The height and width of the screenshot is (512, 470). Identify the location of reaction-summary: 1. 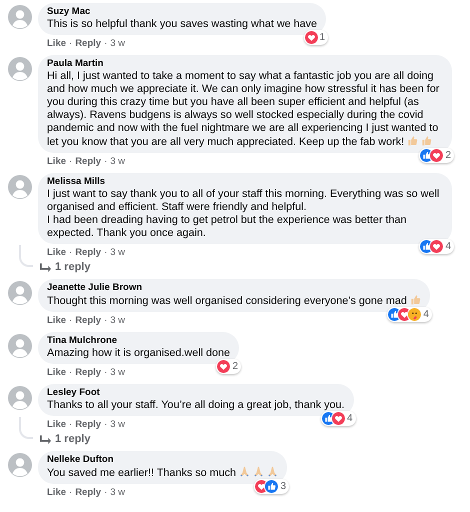
(316, 37).